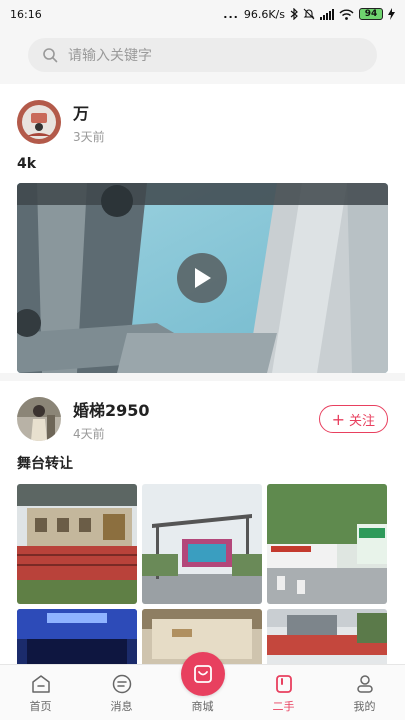  I want to click on author-meta: 婚梯2950 4天前, so click(196, 419).